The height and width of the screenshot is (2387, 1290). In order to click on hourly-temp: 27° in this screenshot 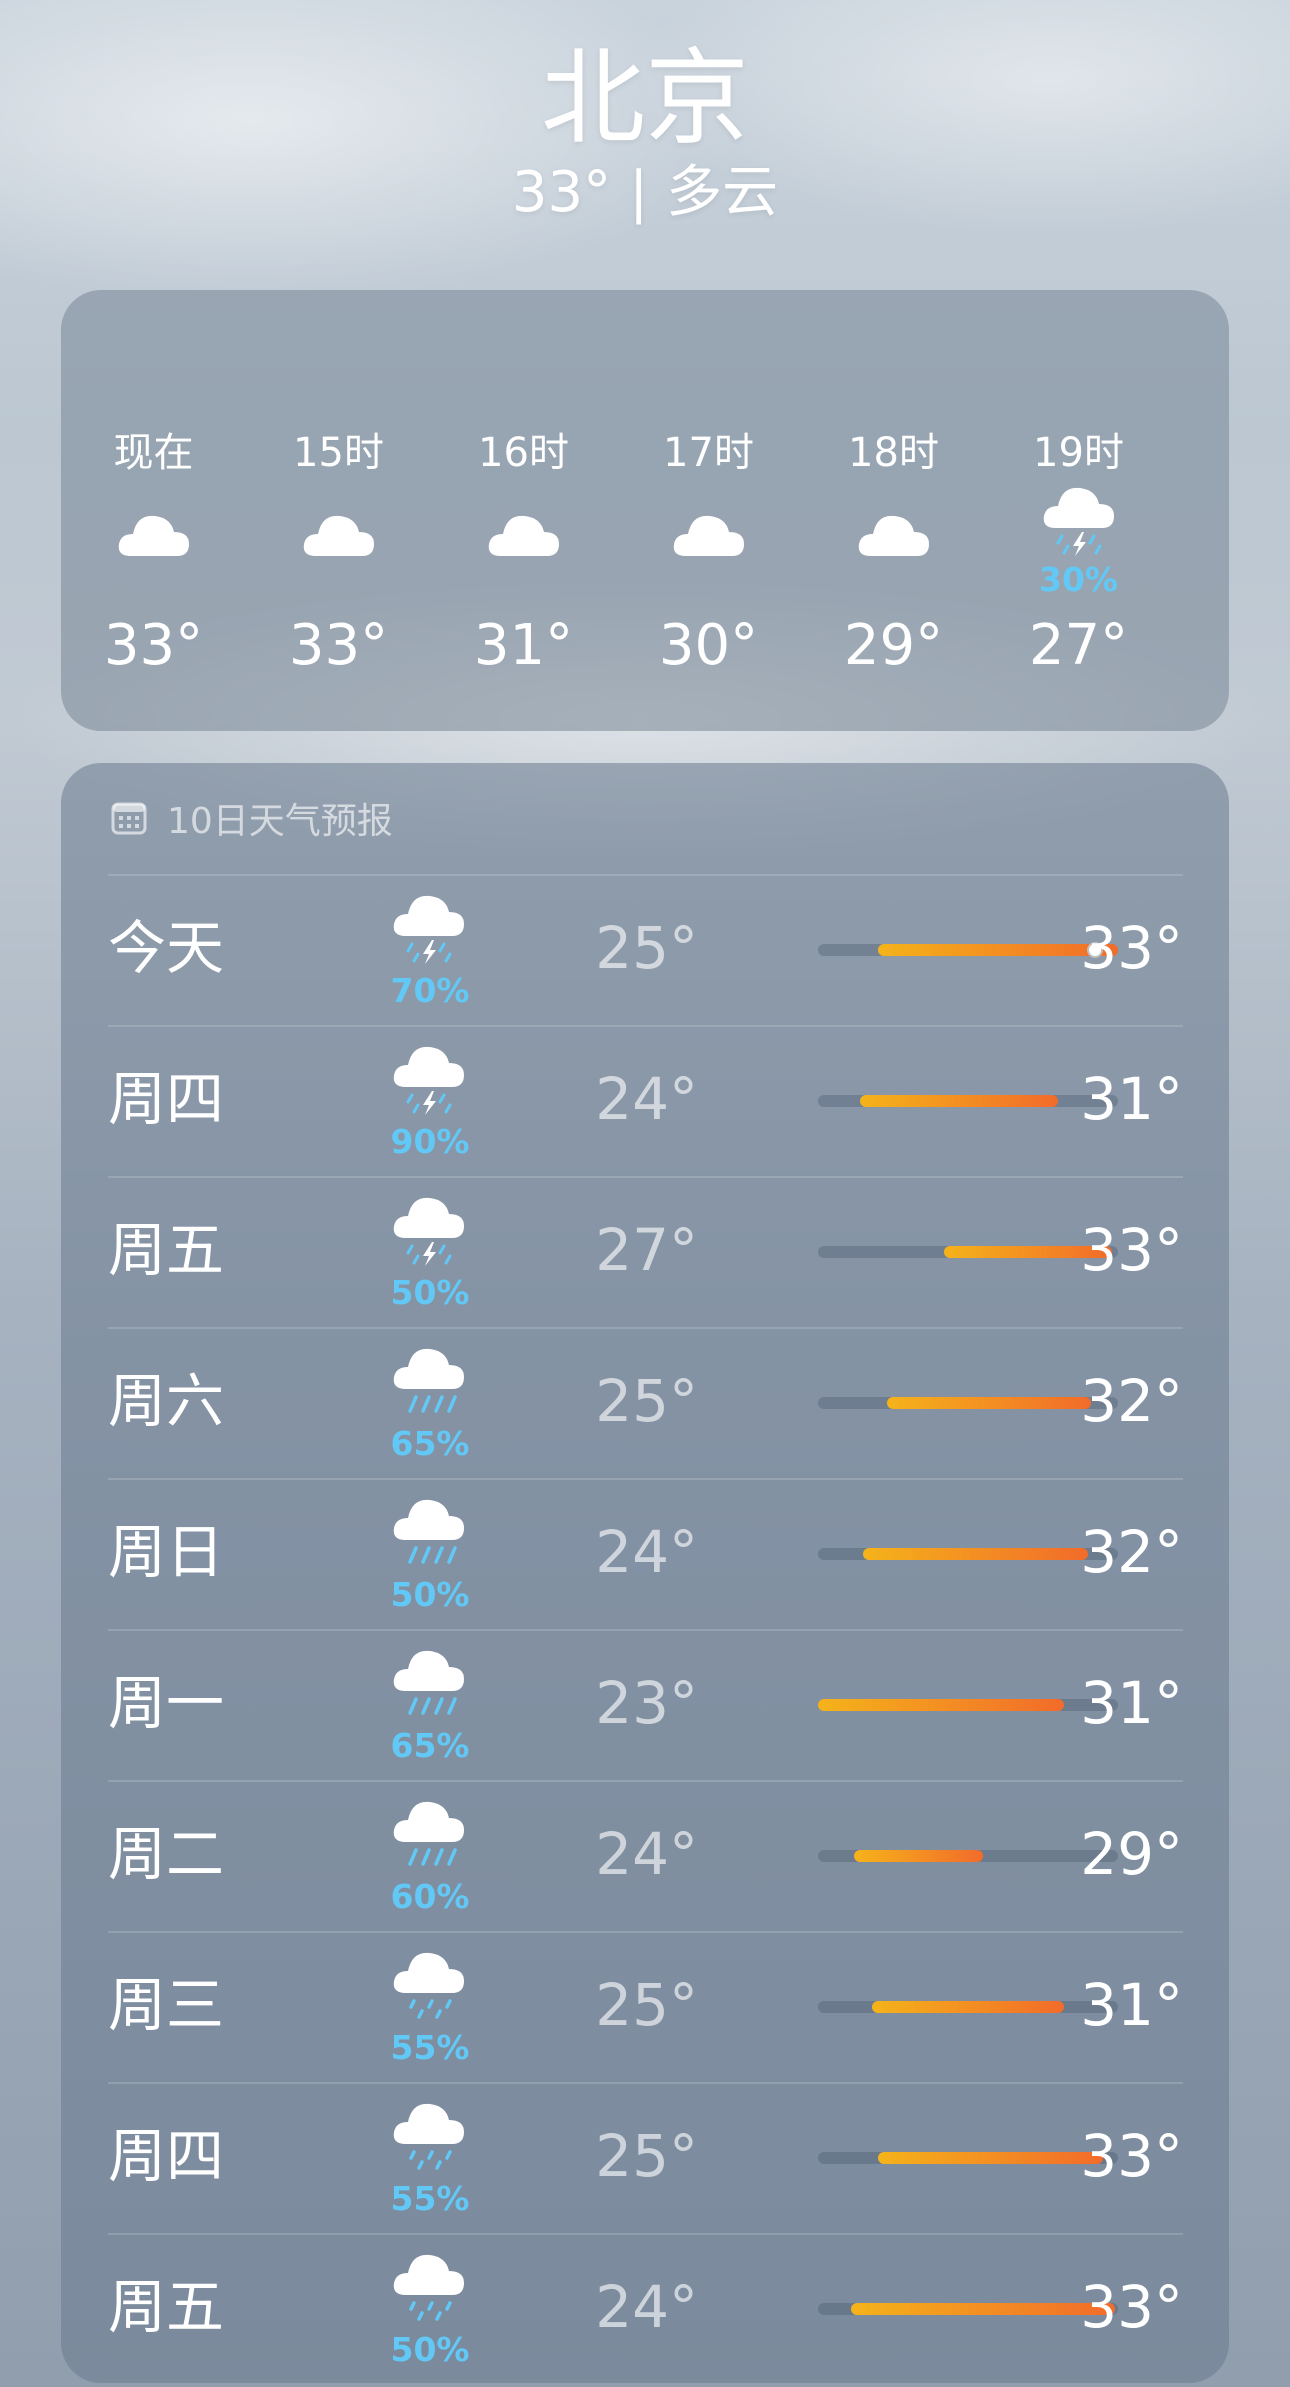, I will do `click(1078, 645)`.